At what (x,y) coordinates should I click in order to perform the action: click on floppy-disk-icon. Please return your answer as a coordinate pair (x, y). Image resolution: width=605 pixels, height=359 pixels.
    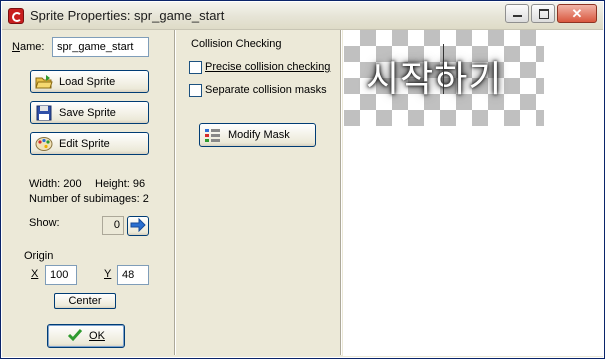
    Looking at the image, I should click on (44, 113).